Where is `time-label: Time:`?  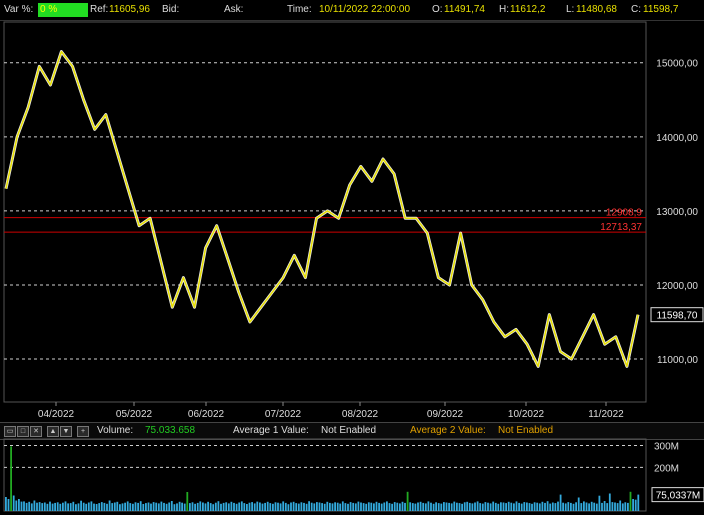 time-label: Time: is located at coordinates (299, 9).